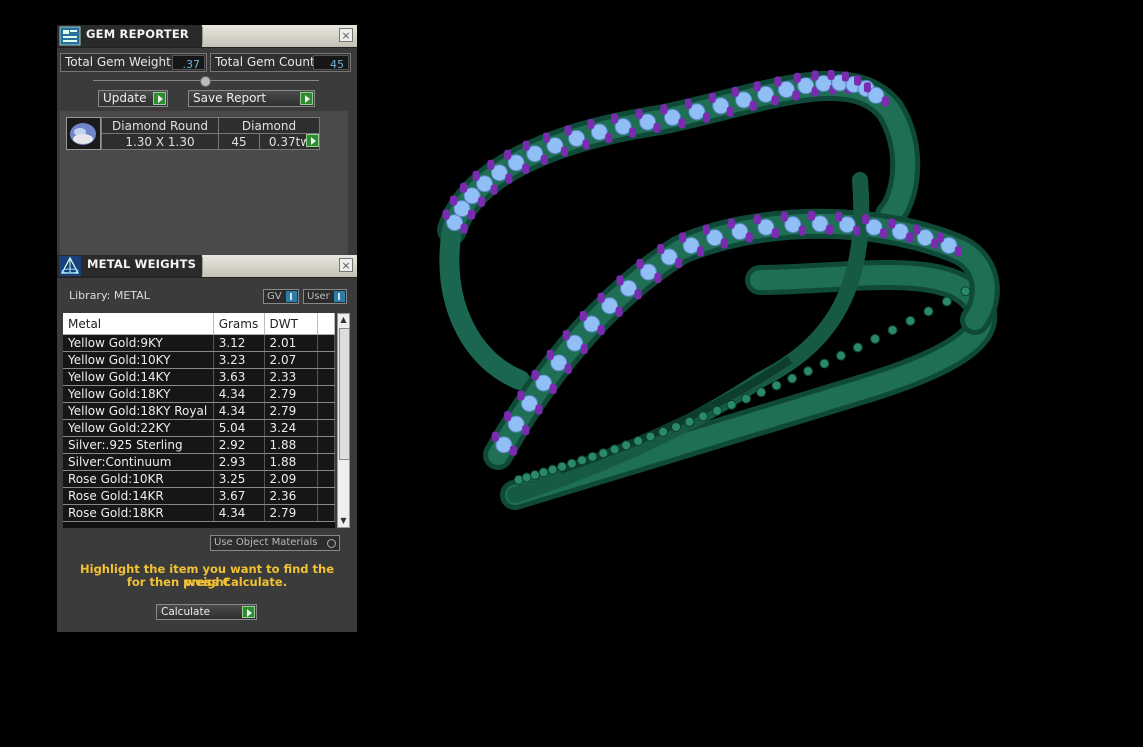 This screenshot has height=747, width=1143. I want to click on column-header-metal: Metal, so click(138, 324).